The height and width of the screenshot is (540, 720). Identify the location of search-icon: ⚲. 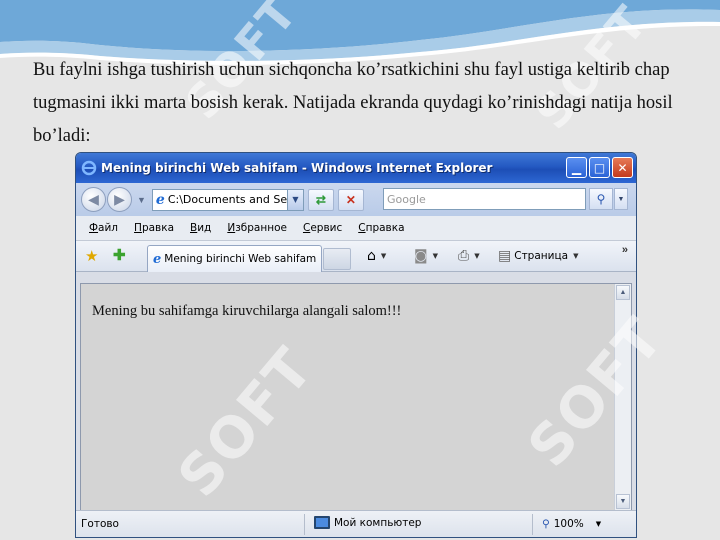
(601, 199).